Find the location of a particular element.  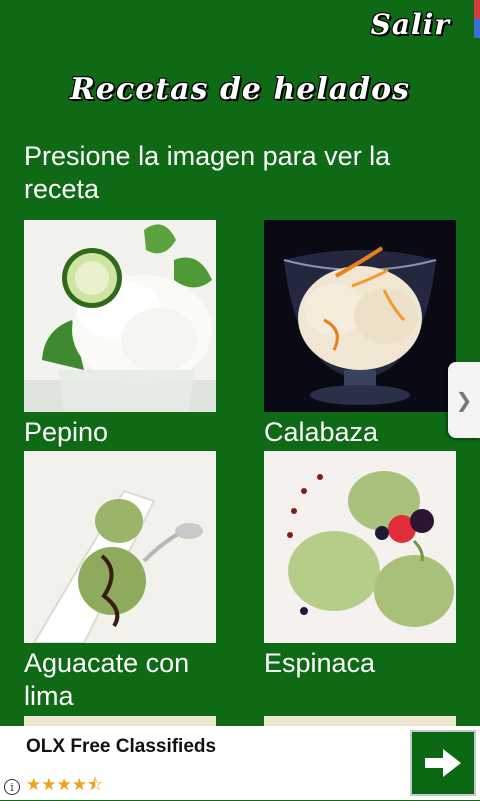

recipe-card-espinaca: Espinaca is located at coordinates (360, 565).